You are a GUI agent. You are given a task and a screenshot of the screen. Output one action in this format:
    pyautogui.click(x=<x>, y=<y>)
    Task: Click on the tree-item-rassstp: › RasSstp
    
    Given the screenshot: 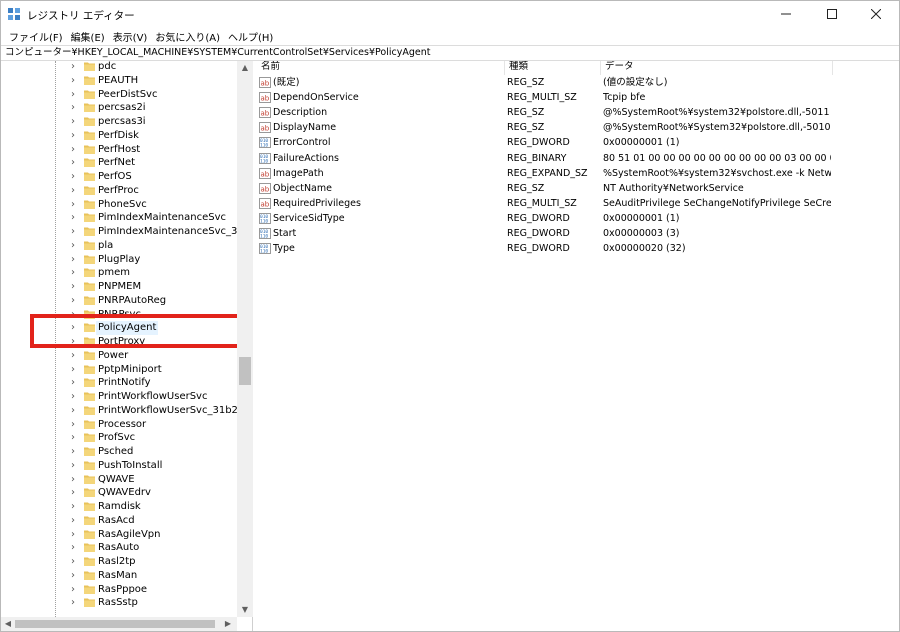 What is the action you would take?
    pyautogui.click(x=119, y=603)
    